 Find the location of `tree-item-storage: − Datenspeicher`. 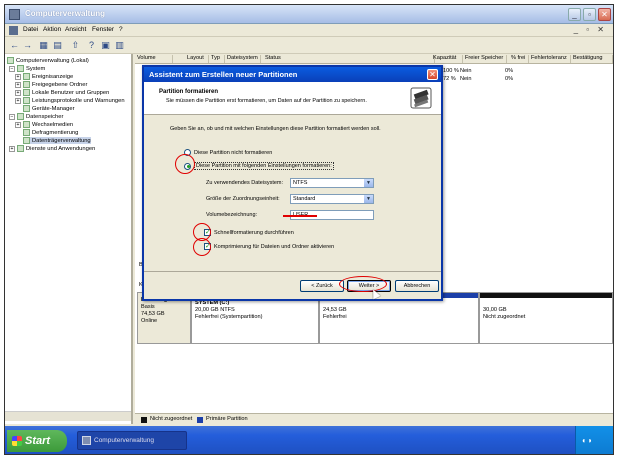

tree-item-storage: − Datenspeicher is located at coordinates (36, 116).